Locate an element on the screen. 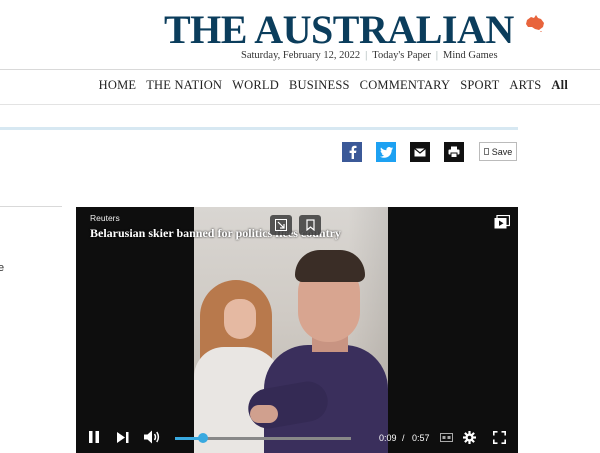 This screenshot has height=453, width=600. twitter-icon is located at coordinates (386, 152).